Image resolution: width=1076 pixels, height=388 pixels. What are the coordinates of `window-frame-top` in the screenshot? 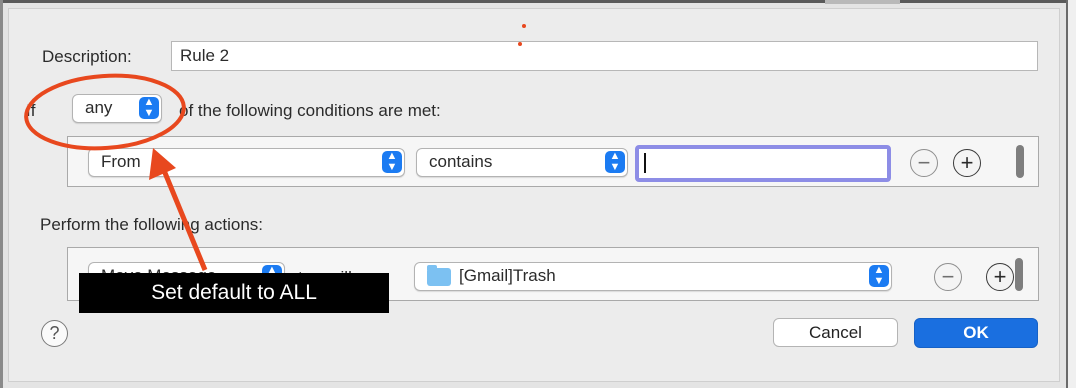 It's located at (538, 1).